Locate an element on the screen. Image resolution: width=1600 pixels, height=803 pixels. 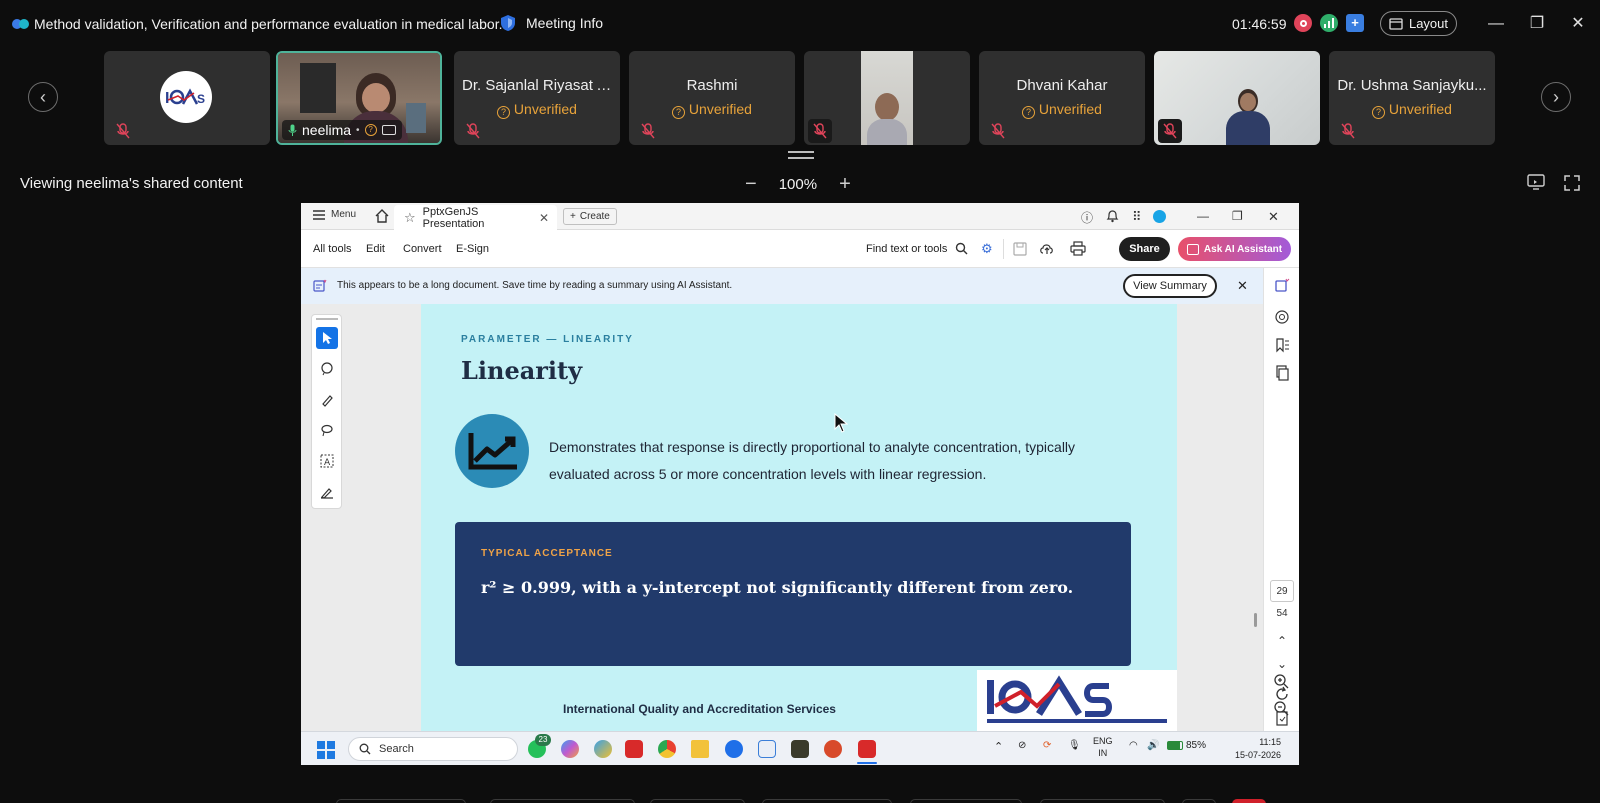
help-icon: ⓘ is located at coordinates (1087, 217).